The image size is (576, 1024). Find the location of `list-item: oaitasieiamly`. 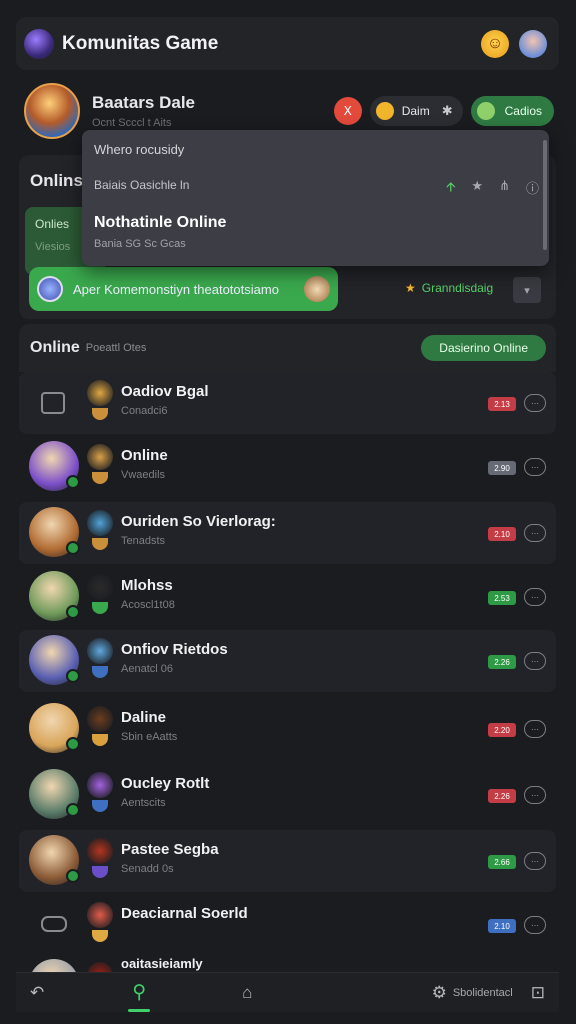

list-item: oaitasieiamly is located at coordinates (287, 981).